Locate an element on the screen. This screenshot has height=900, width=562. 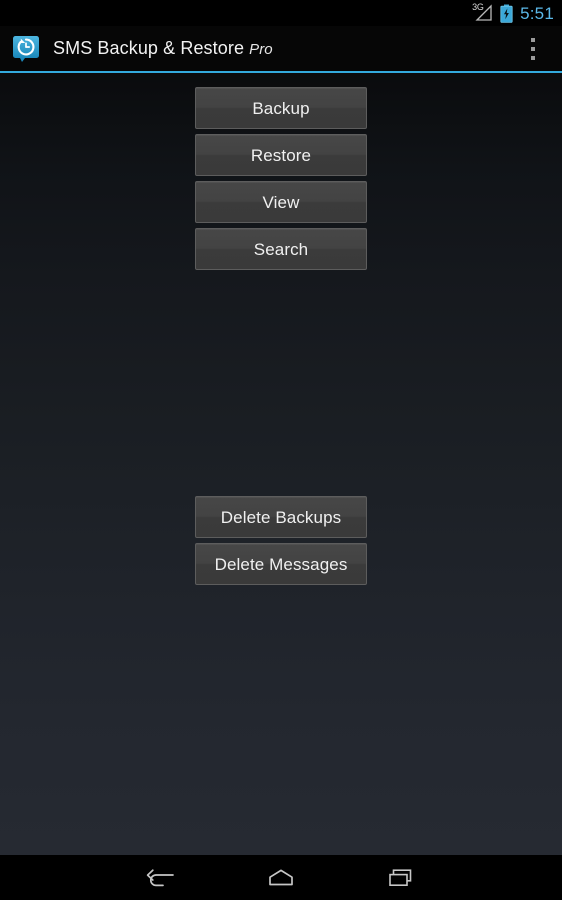
destructive-action-button-group: Delete Backups Delete Messages is located at coordinates (281, 540).